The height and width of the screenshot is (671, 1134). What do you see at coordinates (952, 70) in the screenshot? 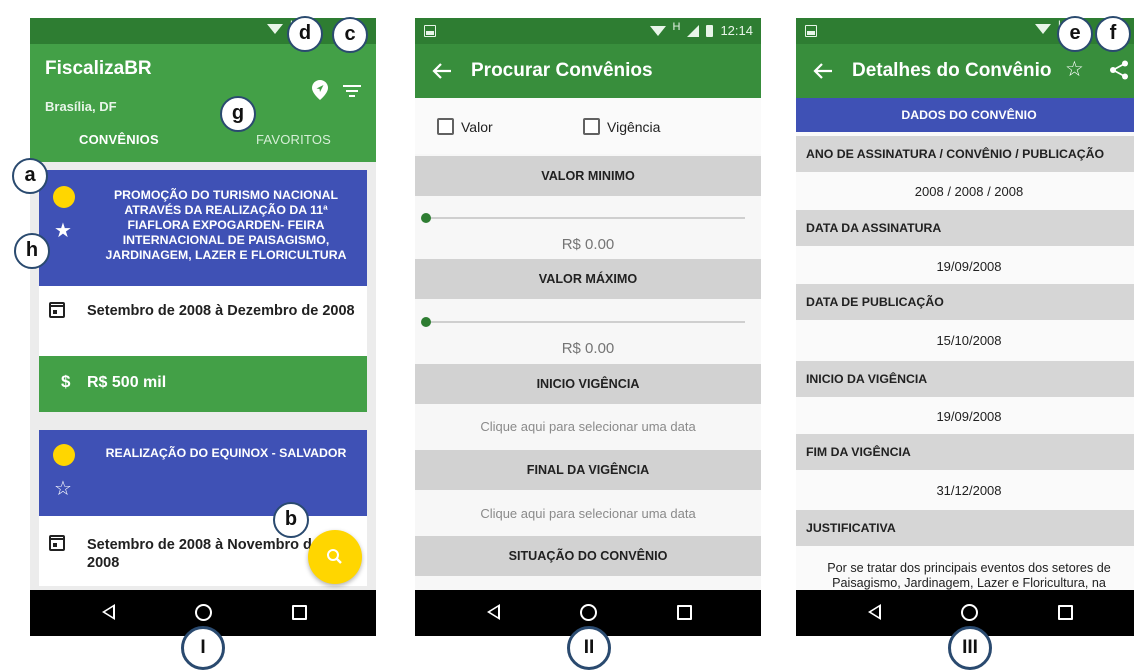
I see `screen-title: Detalhes do Convênio` at bounding box center [952, 70].